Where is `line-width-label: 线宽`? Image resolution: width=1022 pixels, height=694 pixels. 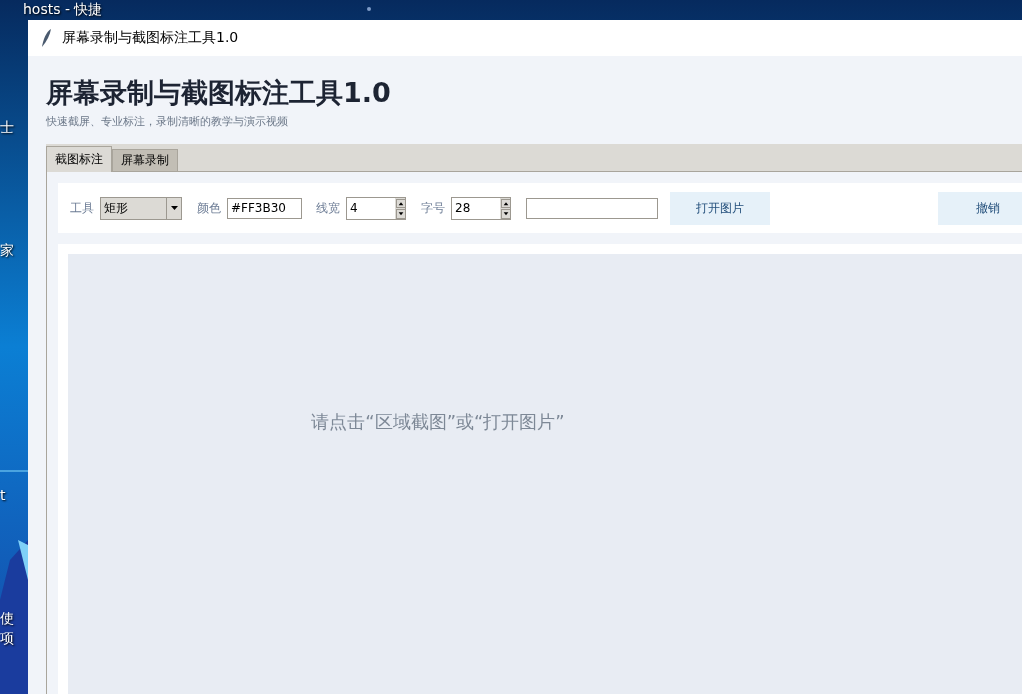
line-width-label: 线宽 is located at coordinates (328, 208).